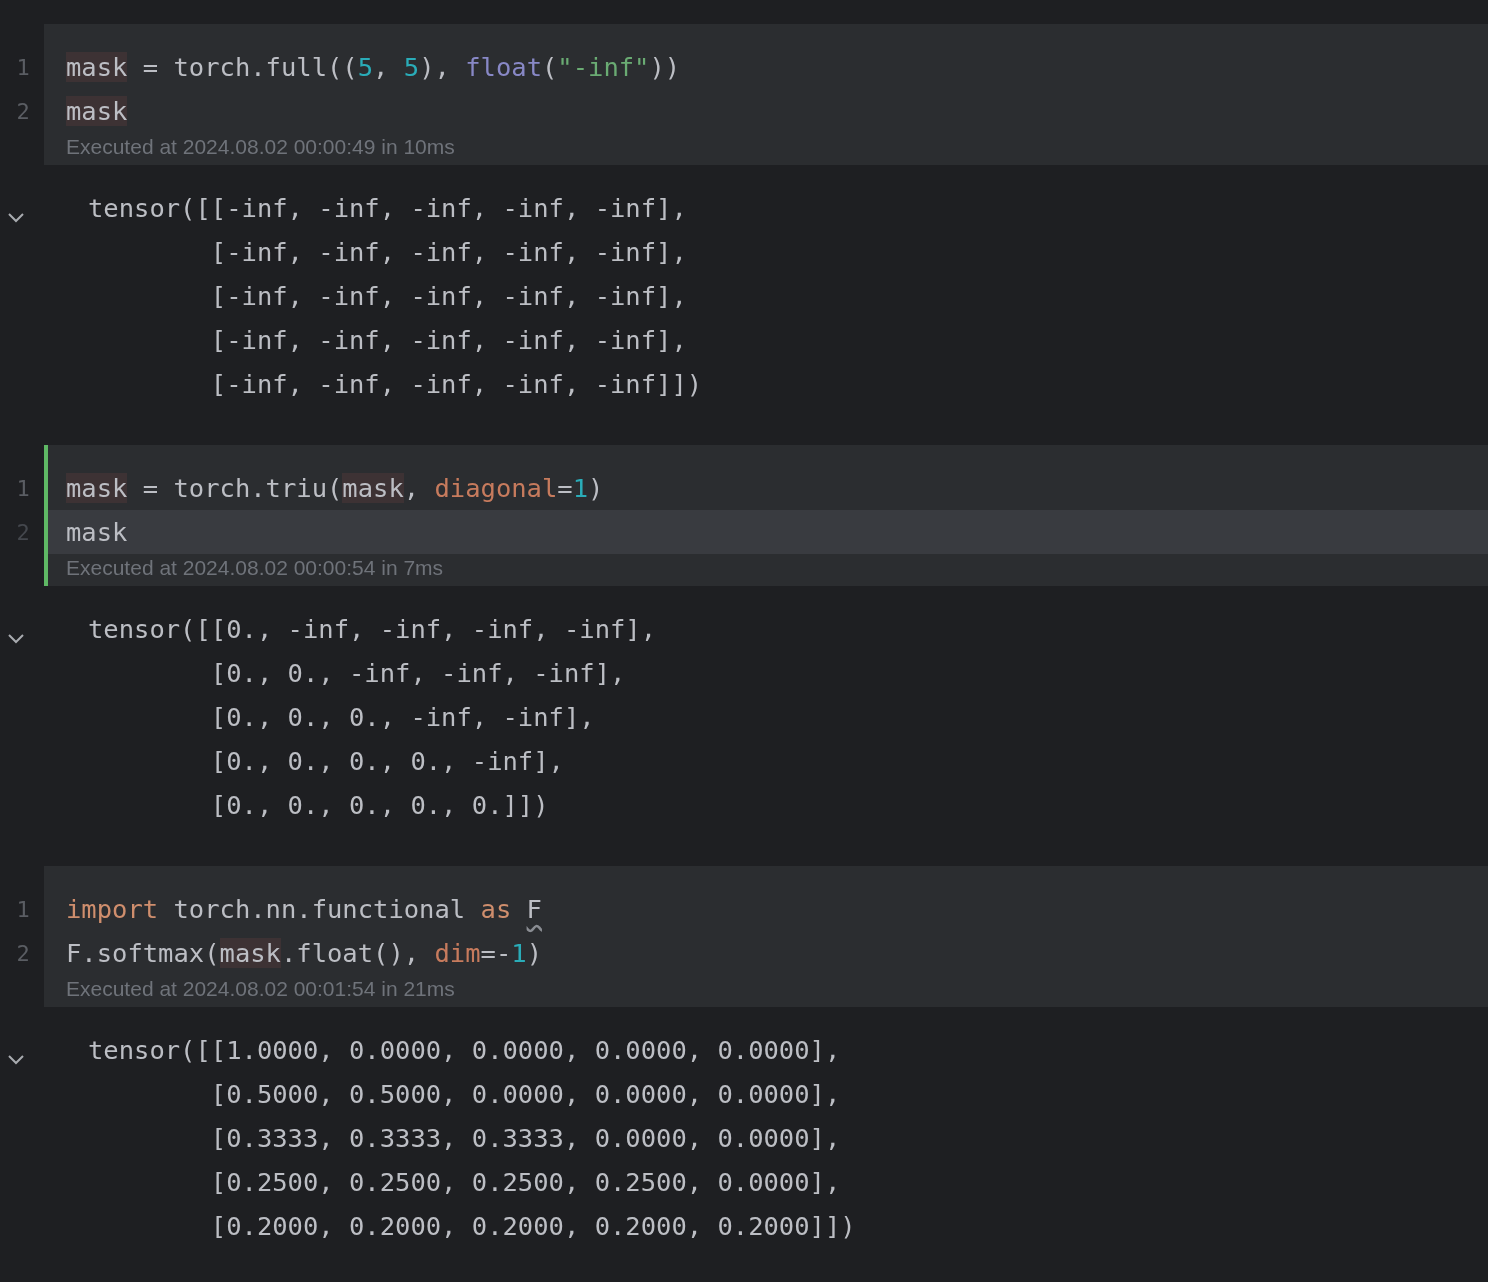 This screenshot has width=1488, height=1282. What do you see at coordinates (525, 1094) in the screenshot?
I see `output-line: [0.5000, 0.5000, 0.0000, 0.0000, 0.0000],` at bounding box center [525, 1094].